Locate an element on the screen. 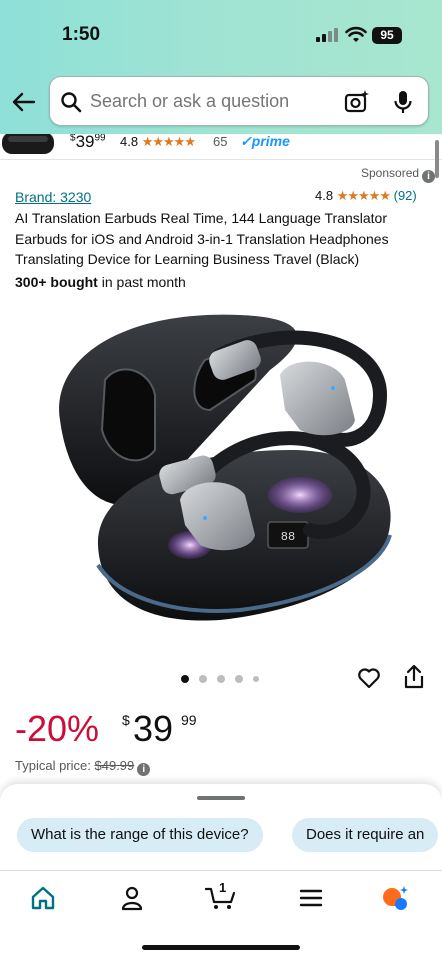 This screenshot has width=442, height=960. brand-link: Brand: 3230 is located at coordinates (53, 197).